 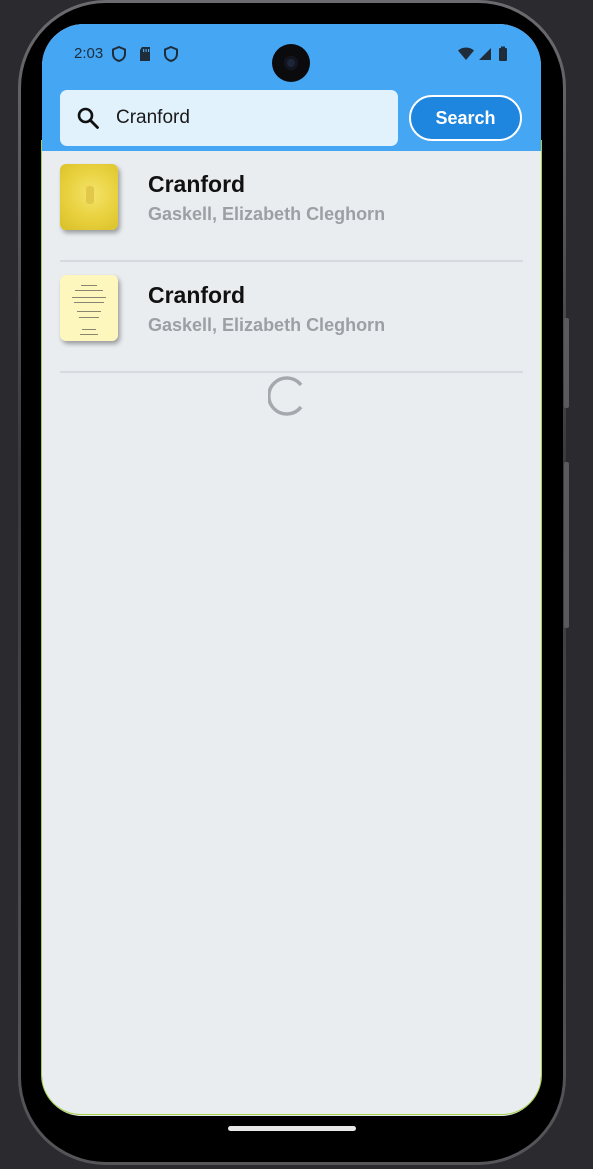 I want to click on search-input: Cranford, so click(x=229, y=118).